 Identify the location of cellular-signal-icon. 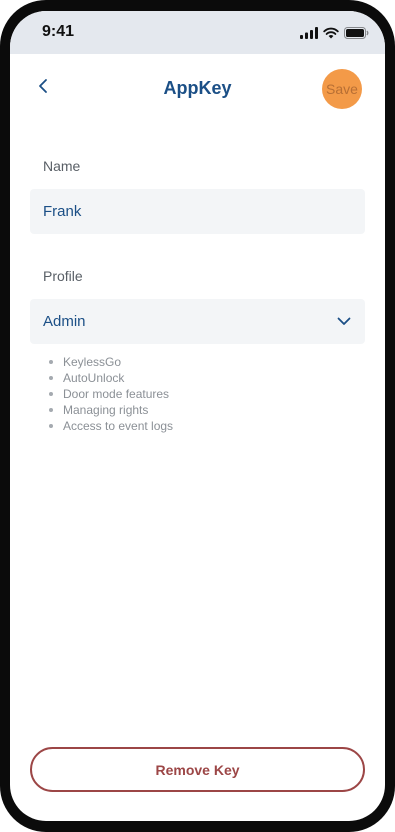
(309, 35).